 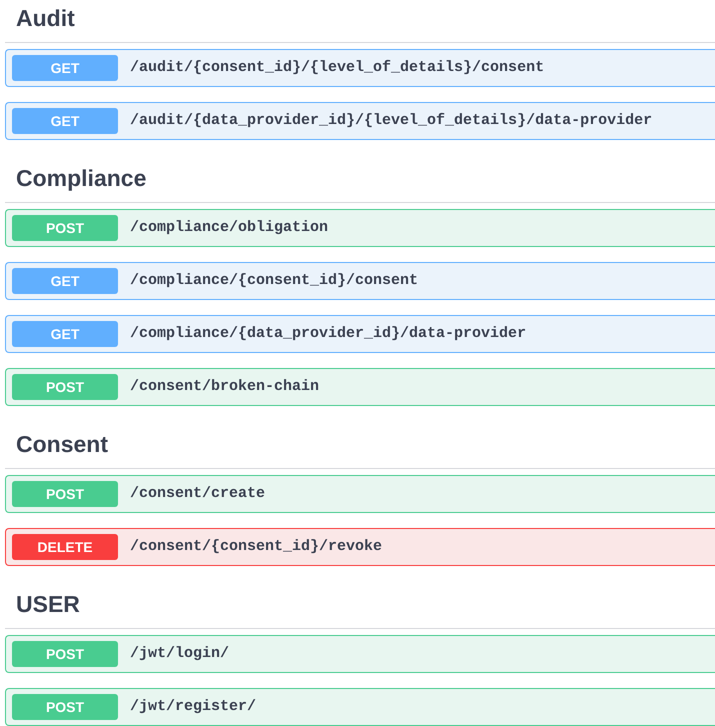 I want to click on endpoint-path: /jwt/register/, so click(x=193, y=706).